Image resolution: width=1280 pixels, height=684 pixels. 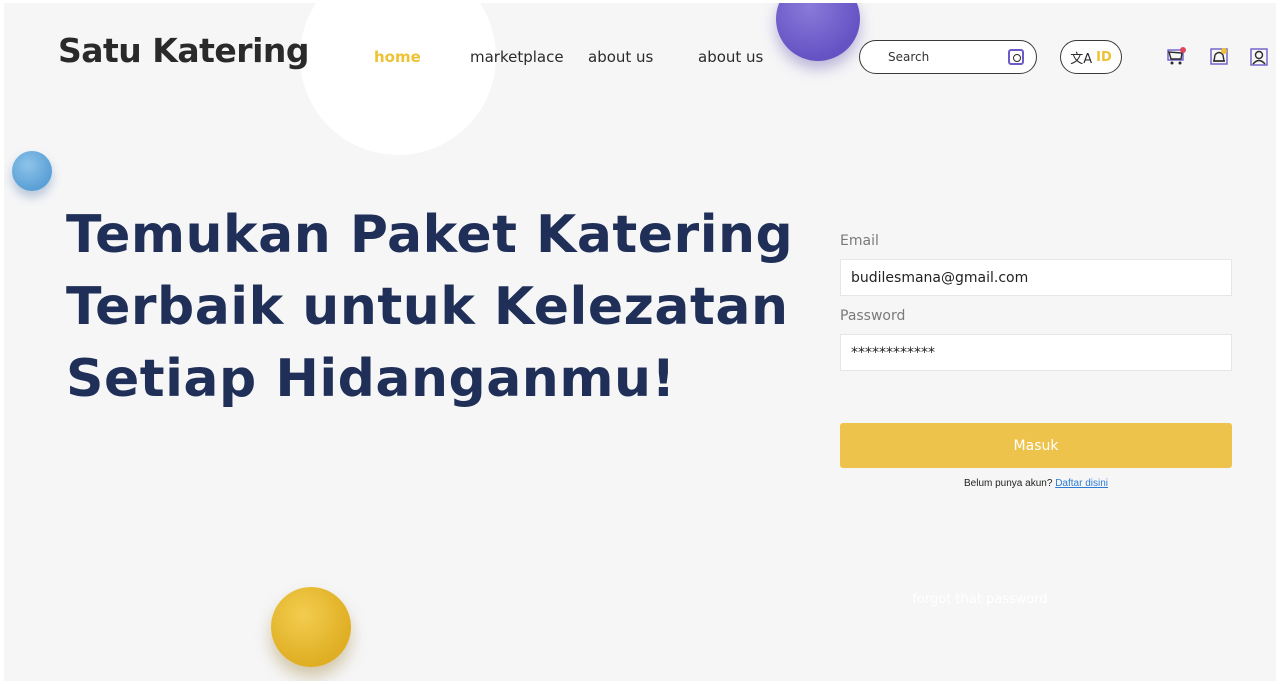 What do you see at coordinates (818, 32) in the screenshot?
I see `decorative-sphere-purple` at bounding box center [818, 32].